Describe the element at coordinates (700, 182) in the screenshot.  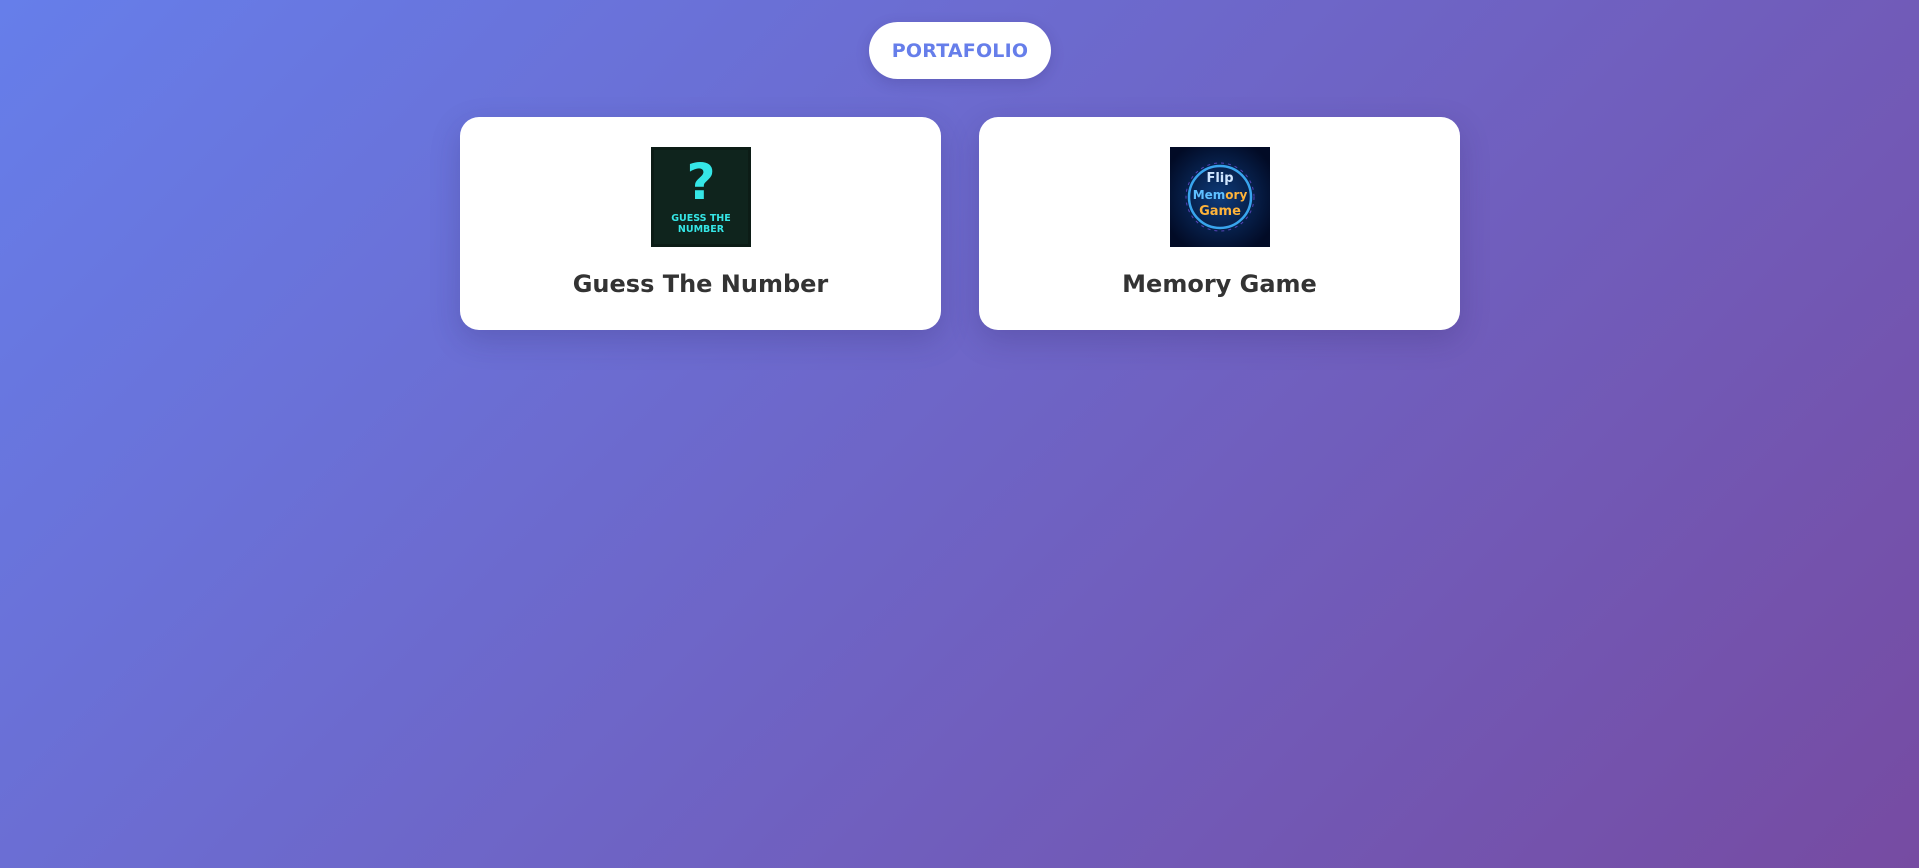
I see `question-mark-glyph: ?` at that location.